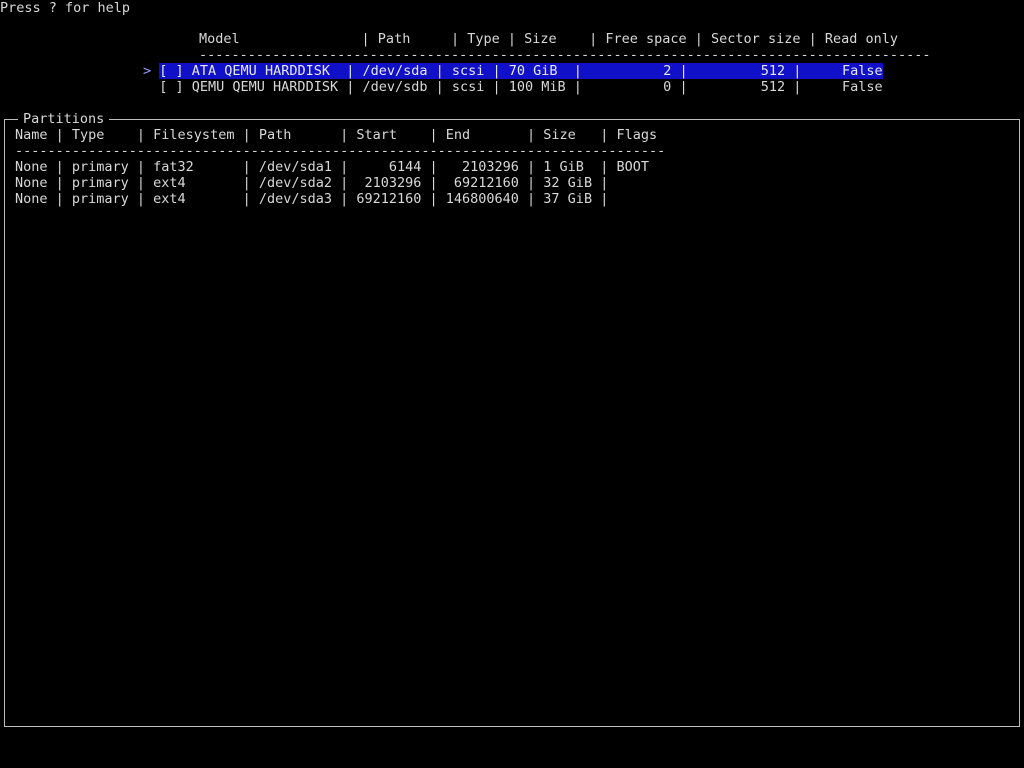 The width and height of the screenshot is (1024, 768). I want to click on selection-cursor-icon: >, so click(147, 71).